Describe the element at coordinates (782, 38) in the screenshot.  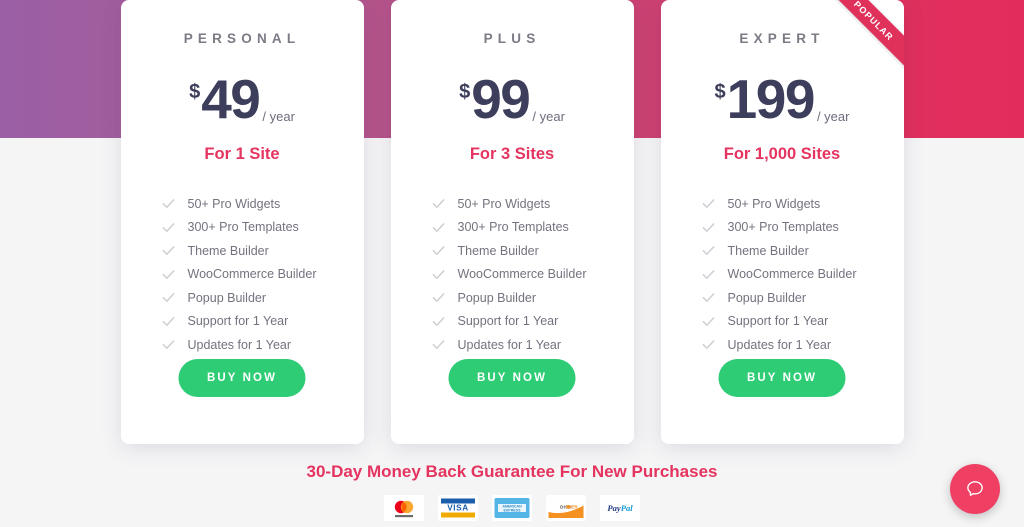
I see `plan-name: EXPERT` at that location.